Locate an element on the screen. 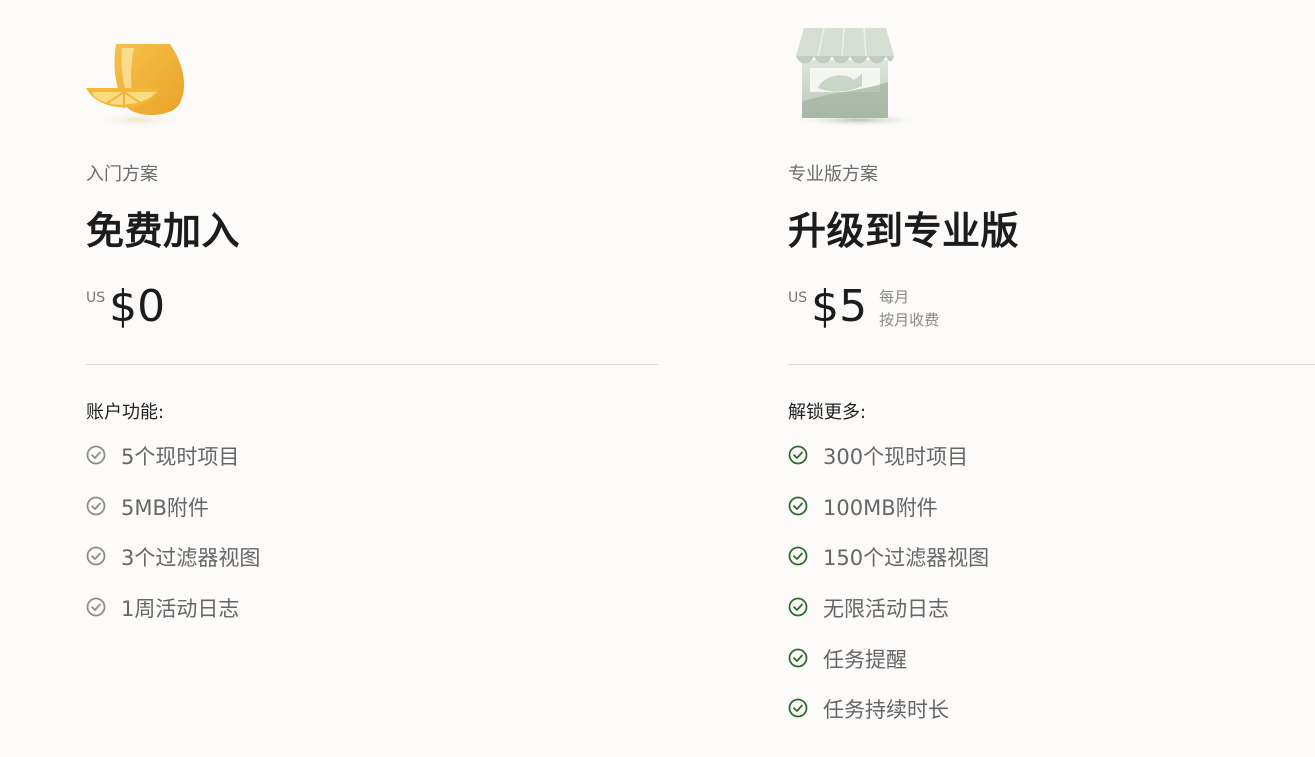 The height and width of the screenshot is (757, 1315). feature-item: 无限活动日志 is located at coordinates (888, 614).